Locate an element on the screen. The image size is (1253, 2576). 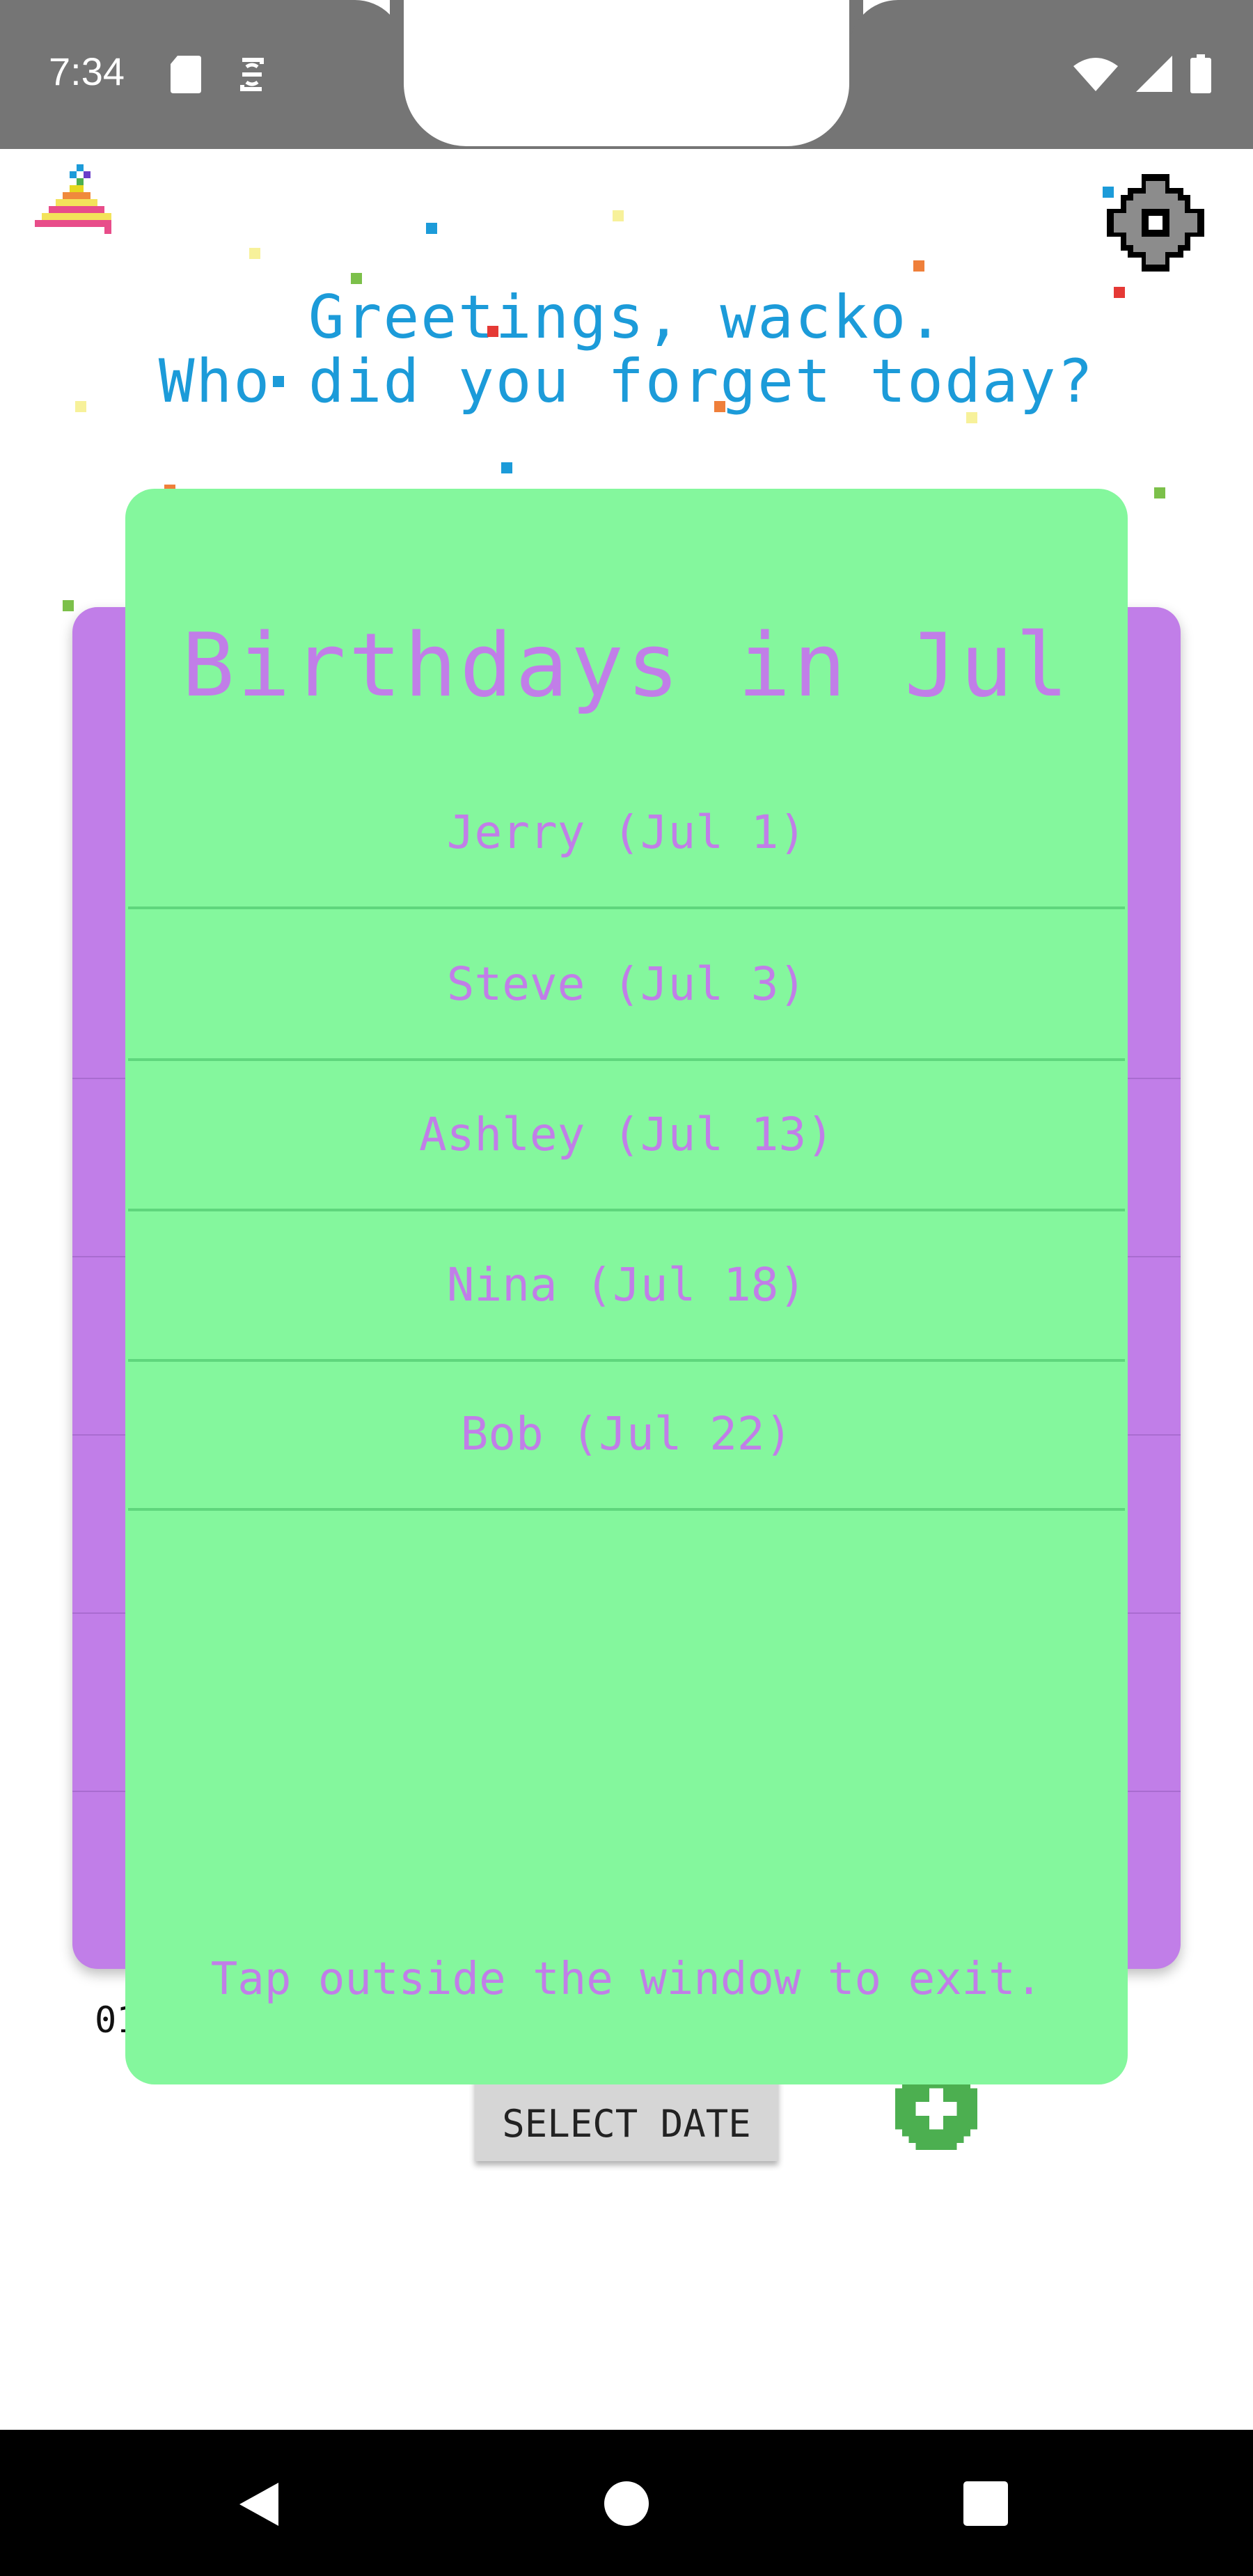
list-item: Steve (Jul 3) is located at coordinates (627, 985).